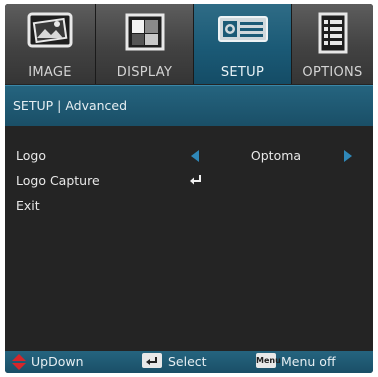 The image size is (378, 377). What do you see at coordinates (195, 180) in the screenshot?
I see `enter-icon` at bounding box center [195, 180].